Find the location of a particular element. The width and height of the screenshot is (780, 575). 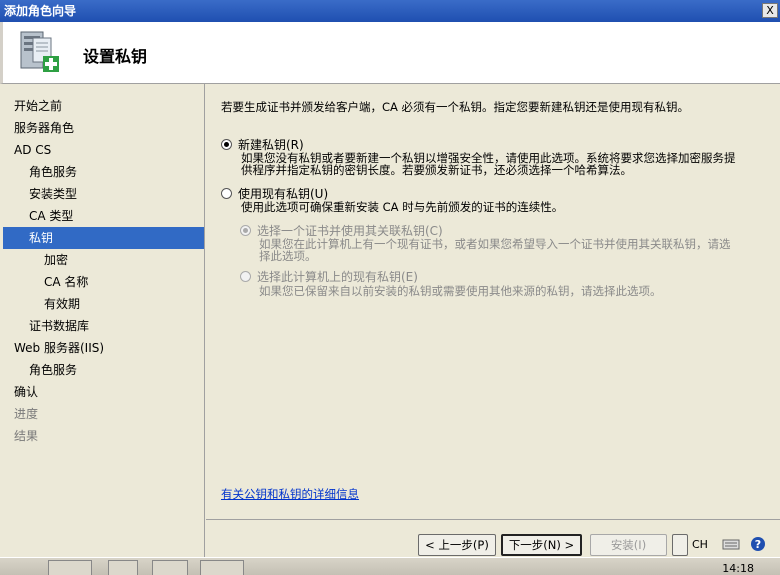

radio-existing-key-button is located at coordinates (226, 193).